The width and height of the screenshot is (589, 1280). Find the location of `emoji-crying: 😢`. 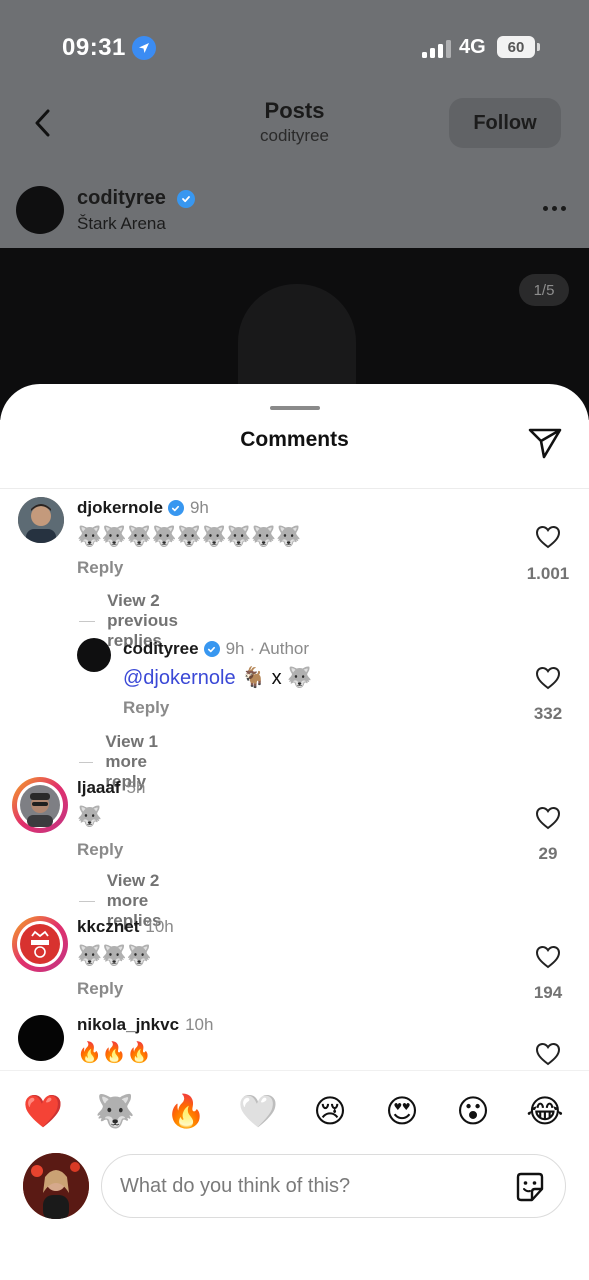

emoji-crying: 😢 is located at coordinates (330, 1111).